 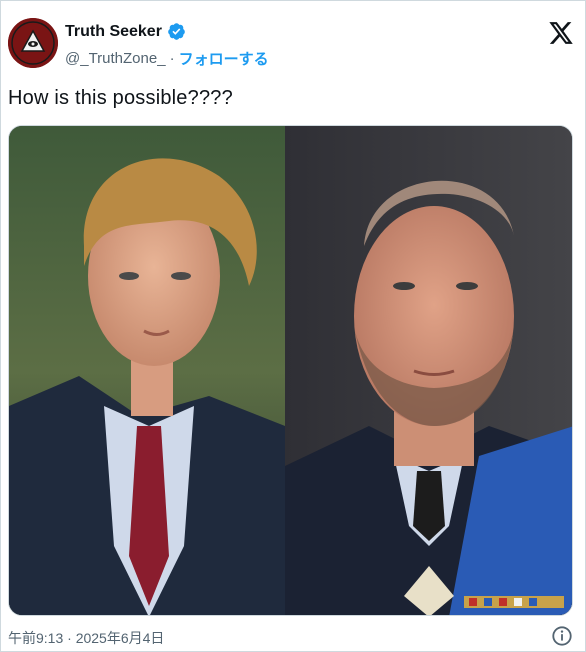 What do you see at coordinates (224, 58) in the screenshot?
I see `follow-button: フォローする` at bounding box center [224, 58].